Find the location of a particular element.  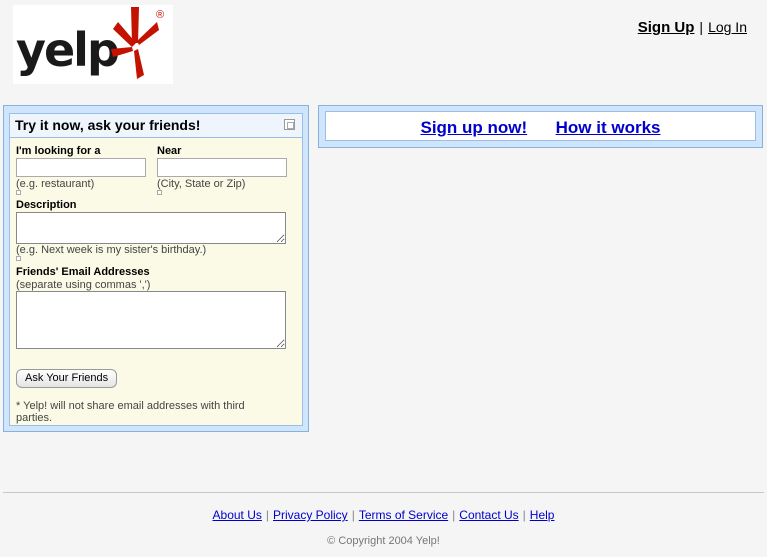

log-in-link: Log In is located at coordinates (727, 27).